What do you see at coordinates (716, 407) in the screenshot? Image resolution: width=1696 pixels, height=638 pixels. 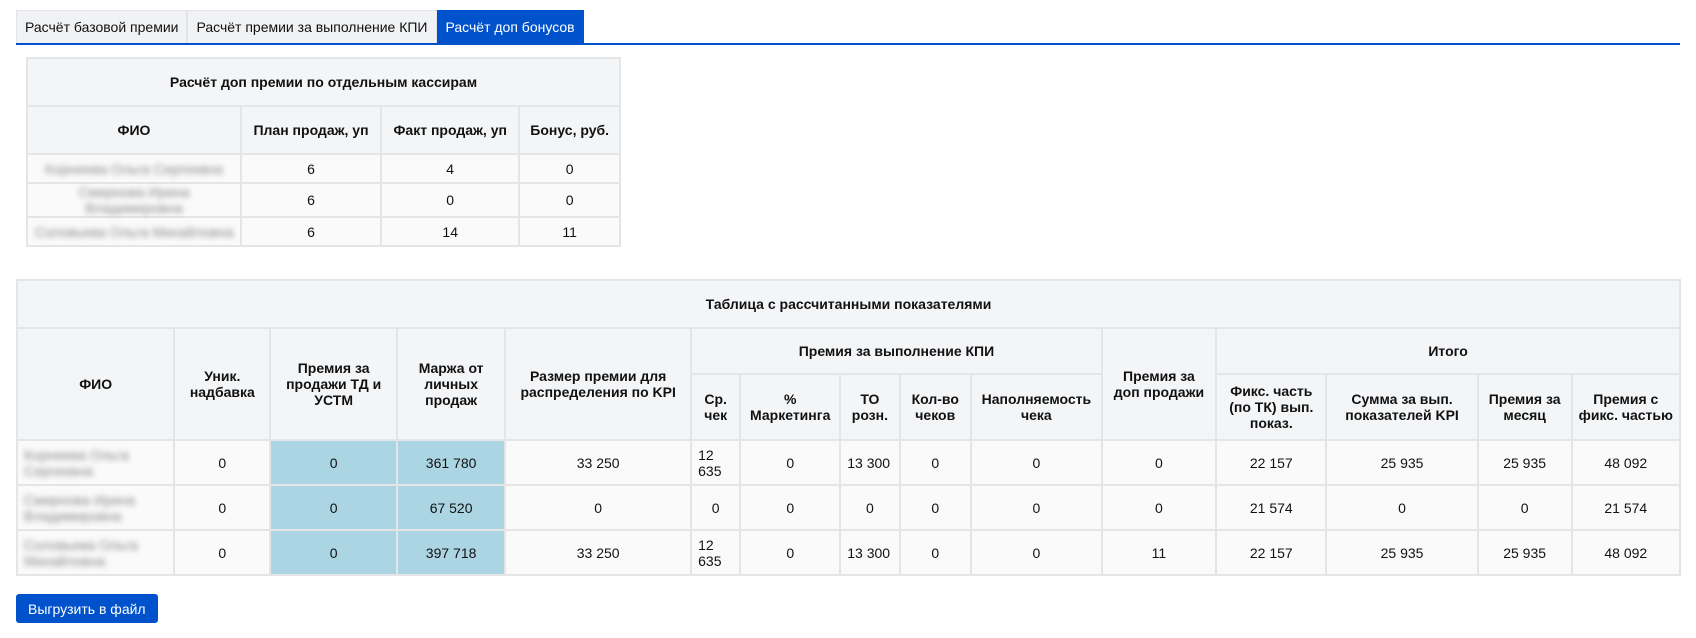 I see `header-sr-chek: Ср. чек` at bounding box center [716, 407].